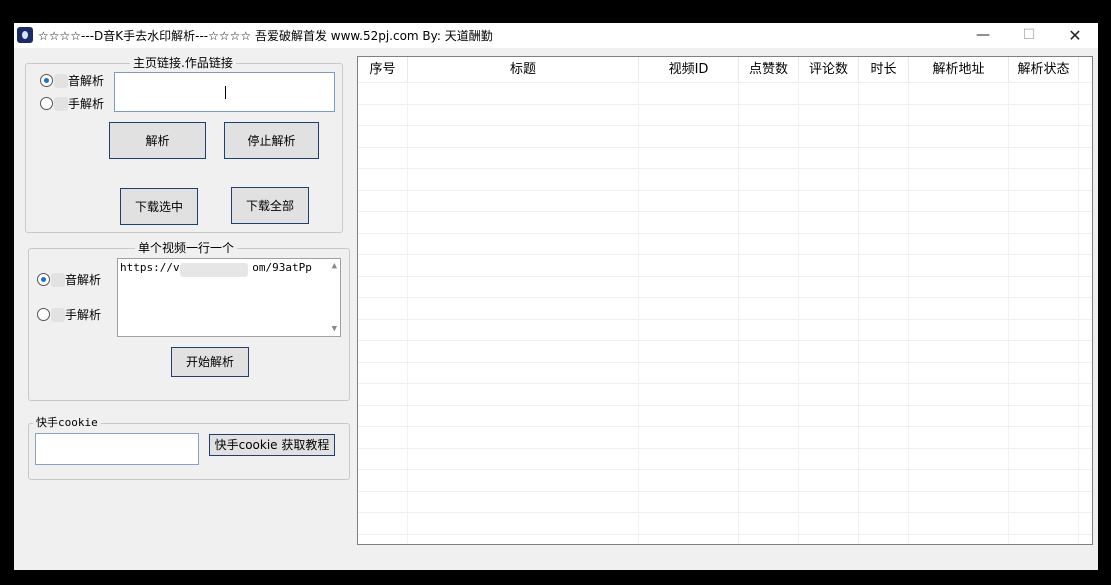 This screenshot has width=1111, height=585. Describe the element at coordinates (884, 69) in the screenshot. I see `column-header-duration: 时长` at that location.